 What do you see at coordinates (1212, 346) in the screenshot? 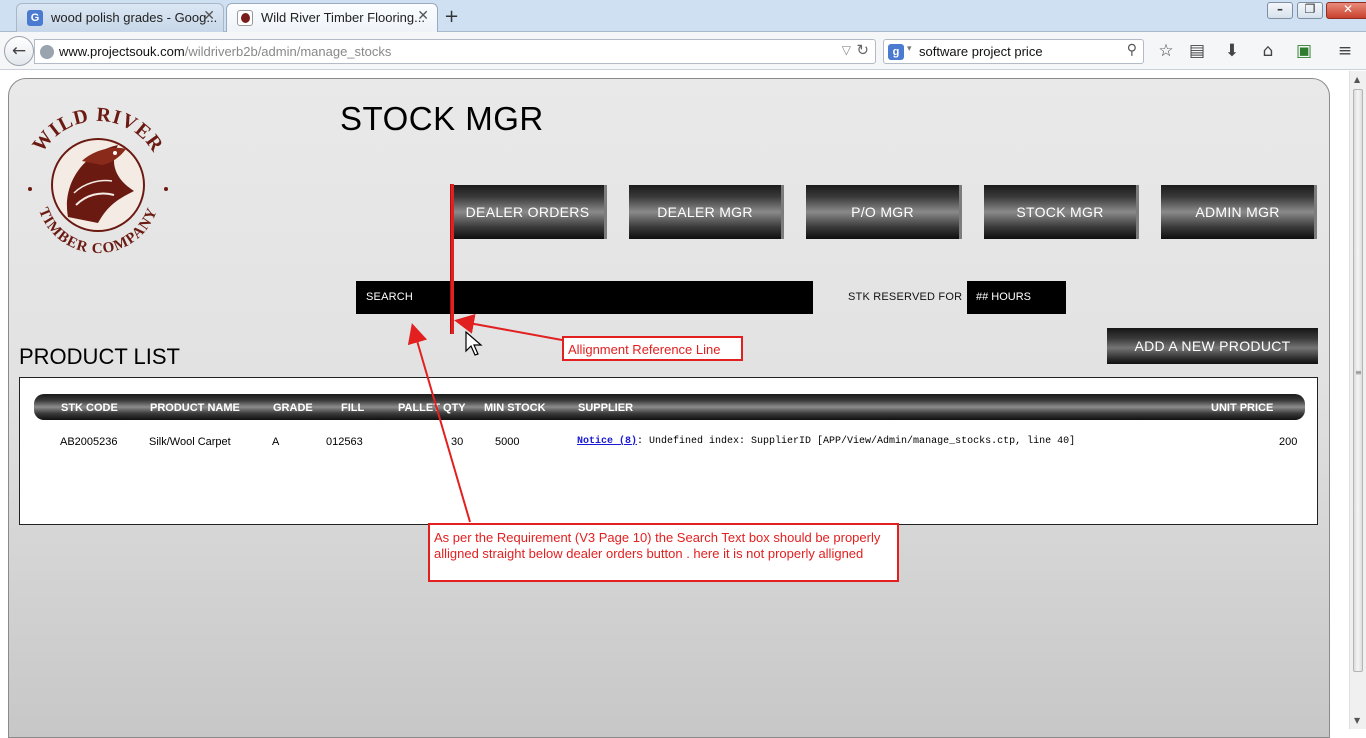
I see `add-new-product-button: ADD A NEW PRODUCT` at bounding box center [1212, 346].